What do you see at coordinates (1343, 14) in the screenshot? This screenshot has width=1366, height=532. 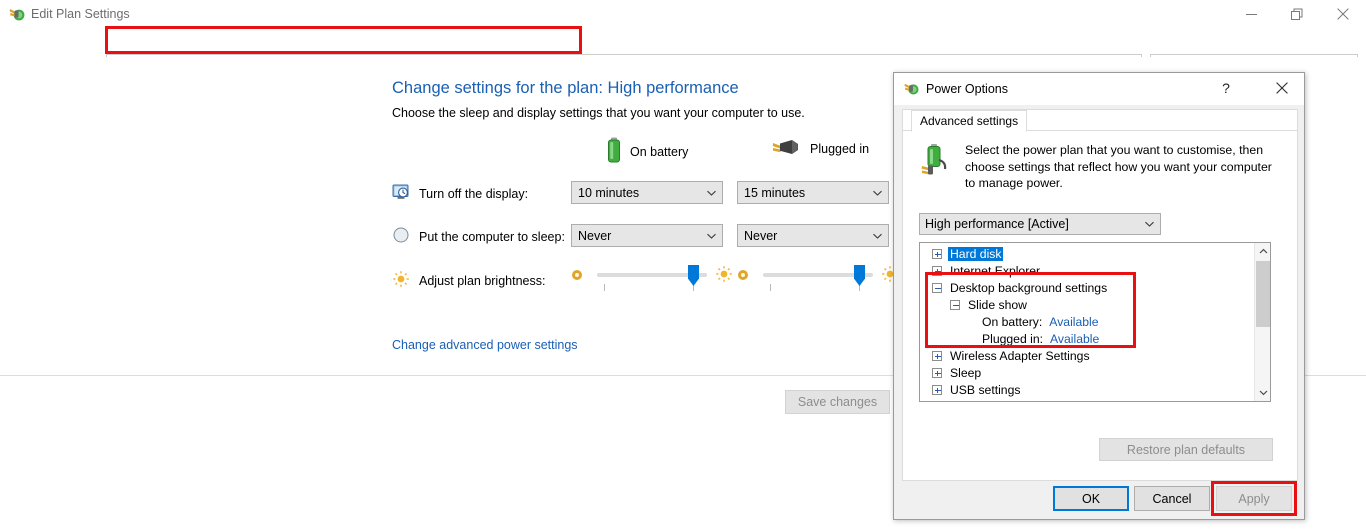 I see `close-icon` at bounding box center [1343, 14].